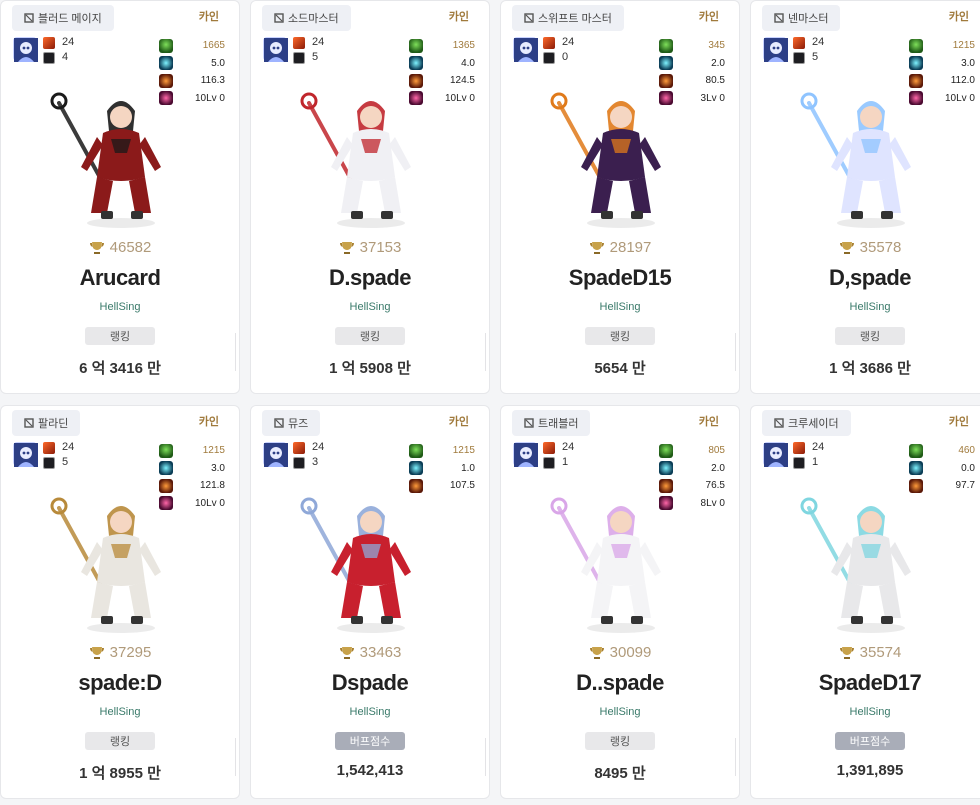  I want to click on stat-row: 805, so click(692, 451).